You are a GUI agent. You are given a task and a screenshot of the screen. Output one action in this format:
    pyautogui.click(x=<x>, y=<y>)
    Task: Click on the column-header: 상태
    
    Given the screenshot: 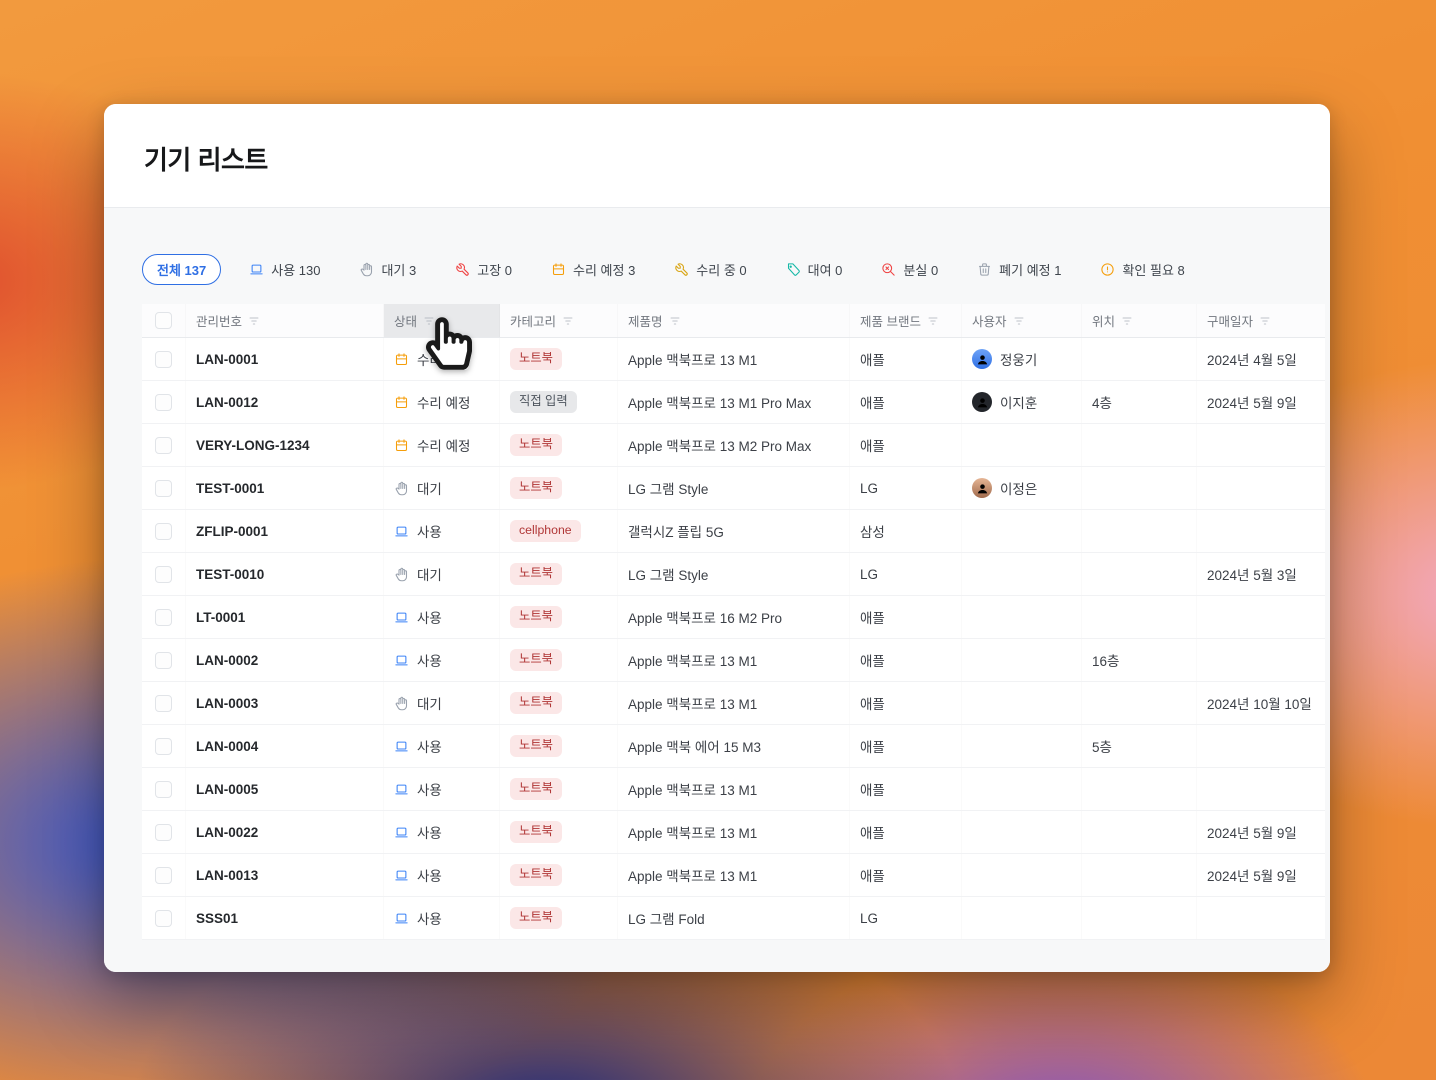 What is the action you would take?
    pyautogui.click(x=442, y=320)
    